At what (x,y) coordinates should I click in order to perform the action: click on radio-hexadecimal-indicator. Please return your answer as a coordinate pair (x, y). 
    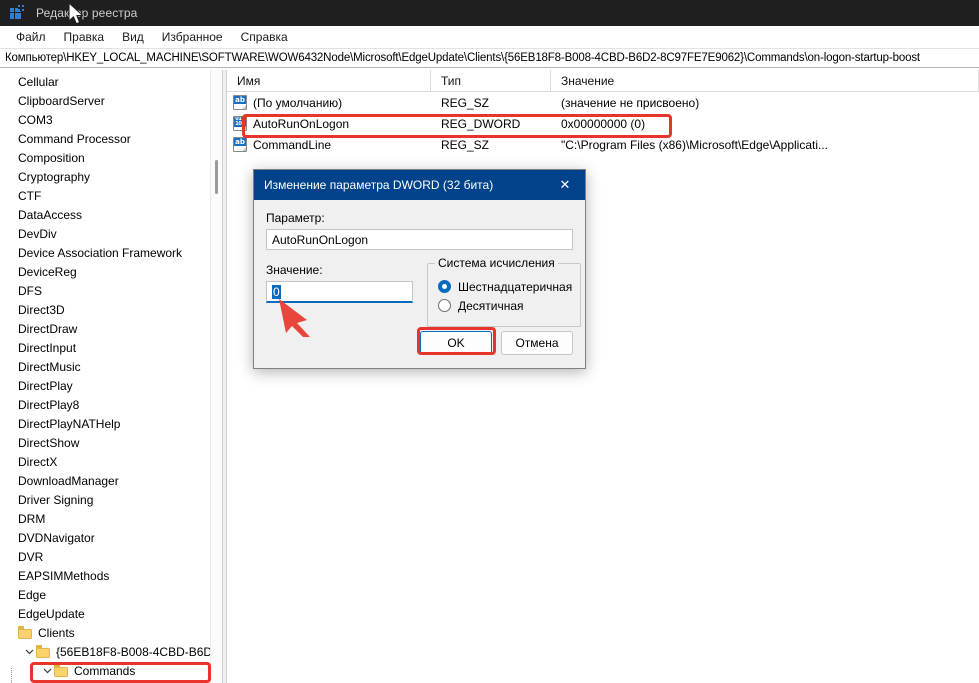
    Looking at the image, I should click on (444, 286).